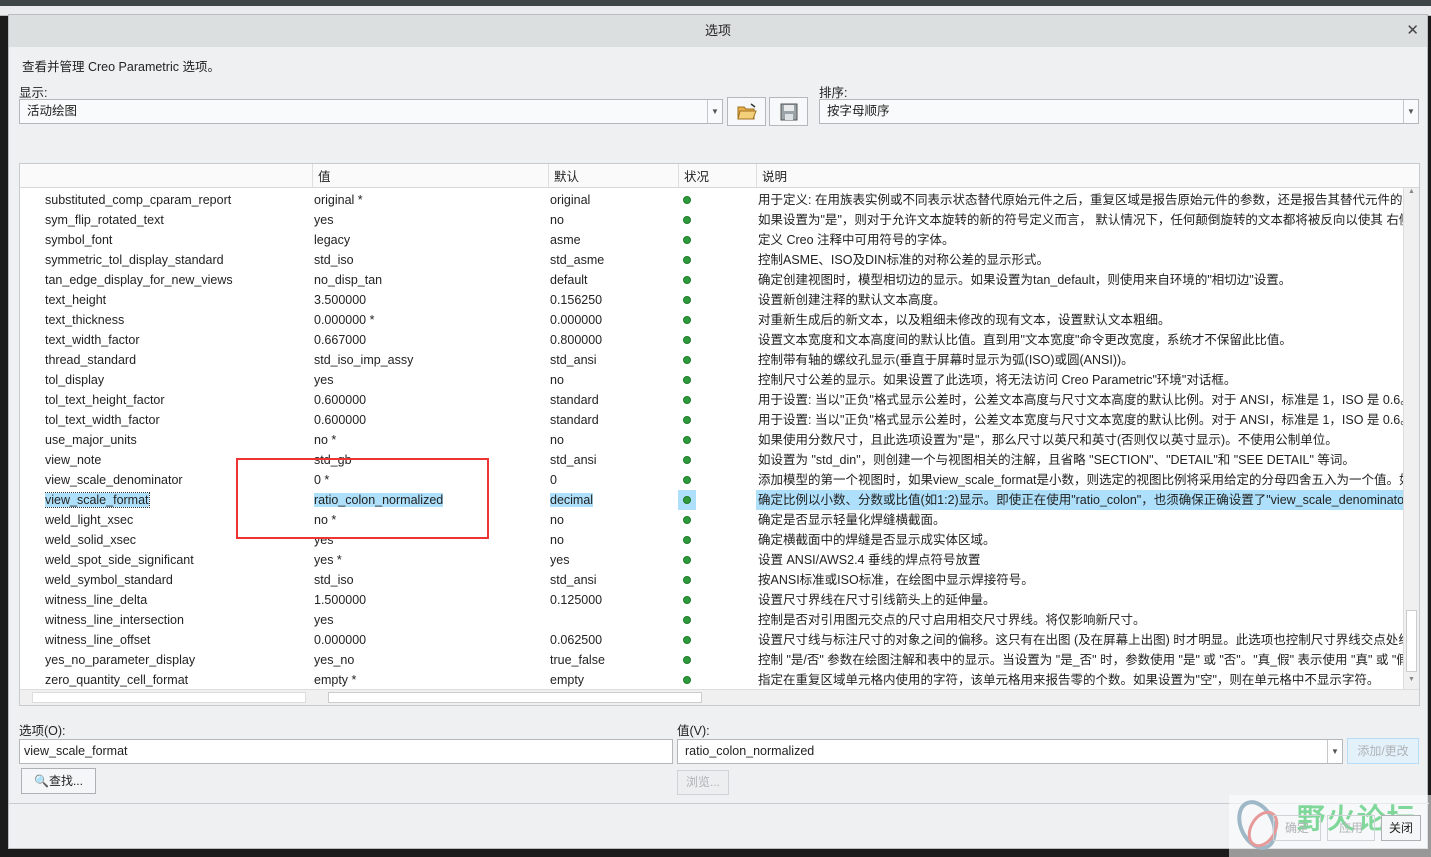 This screenshot has width=1431, height=857. What do you see at coordinates (712, 240) in the screenshot?
I see `table-row: symbol_font legacy asme 定义 Creo 注释中可用符号的字体。` at bounding box center [712, 240].